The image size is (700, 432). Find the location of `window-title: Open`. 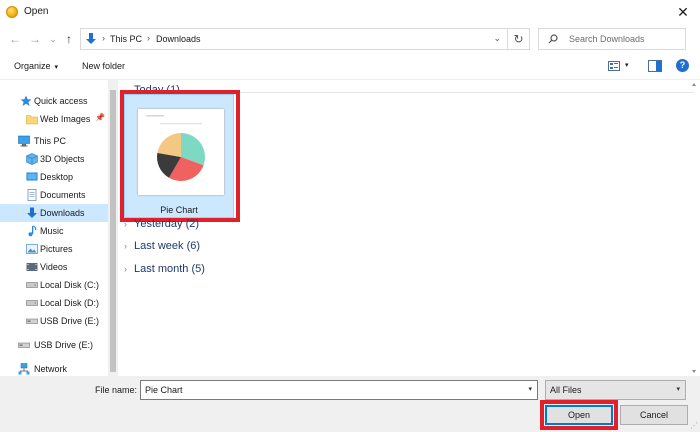

window-title: Open is located at coordinates (36, 11).